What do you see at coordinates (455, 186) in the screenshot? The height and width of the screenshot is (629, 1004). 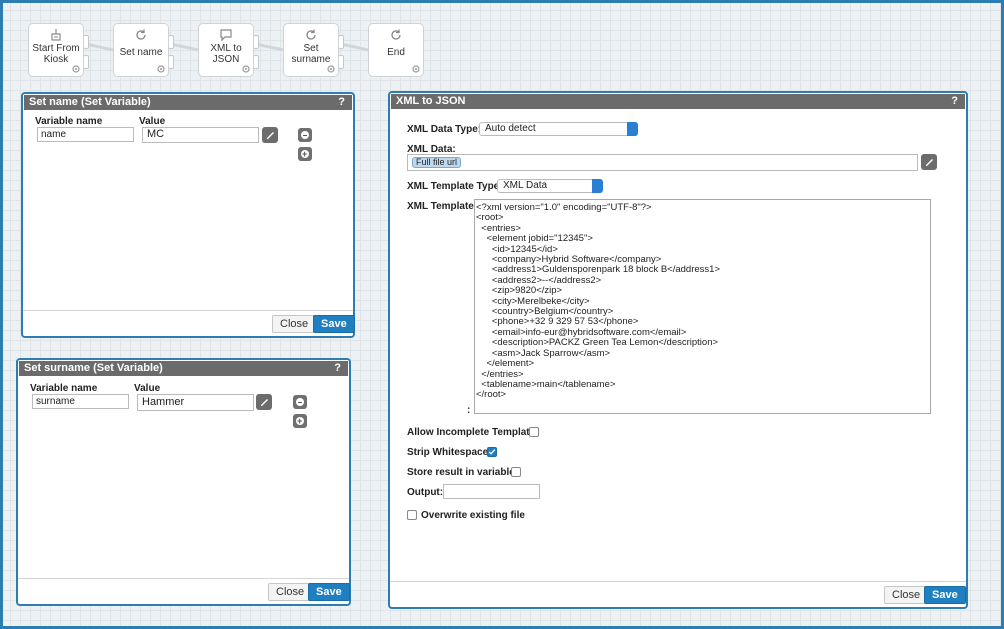 I see `xml-template-type-label: XML Template Type:` at bounding box center [455, 186].